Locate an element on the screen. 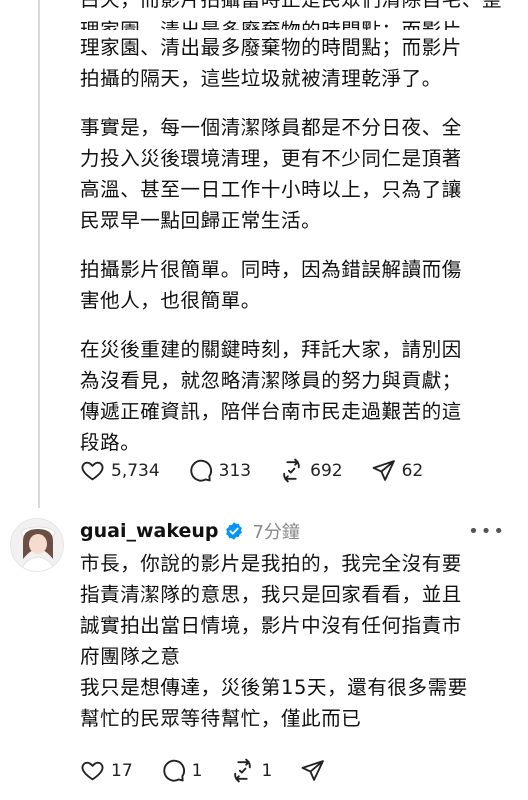 The image size is (528, 800). reply-header: guai_wakeup 7分鐘 ••• is located at coordinates (300, 531).